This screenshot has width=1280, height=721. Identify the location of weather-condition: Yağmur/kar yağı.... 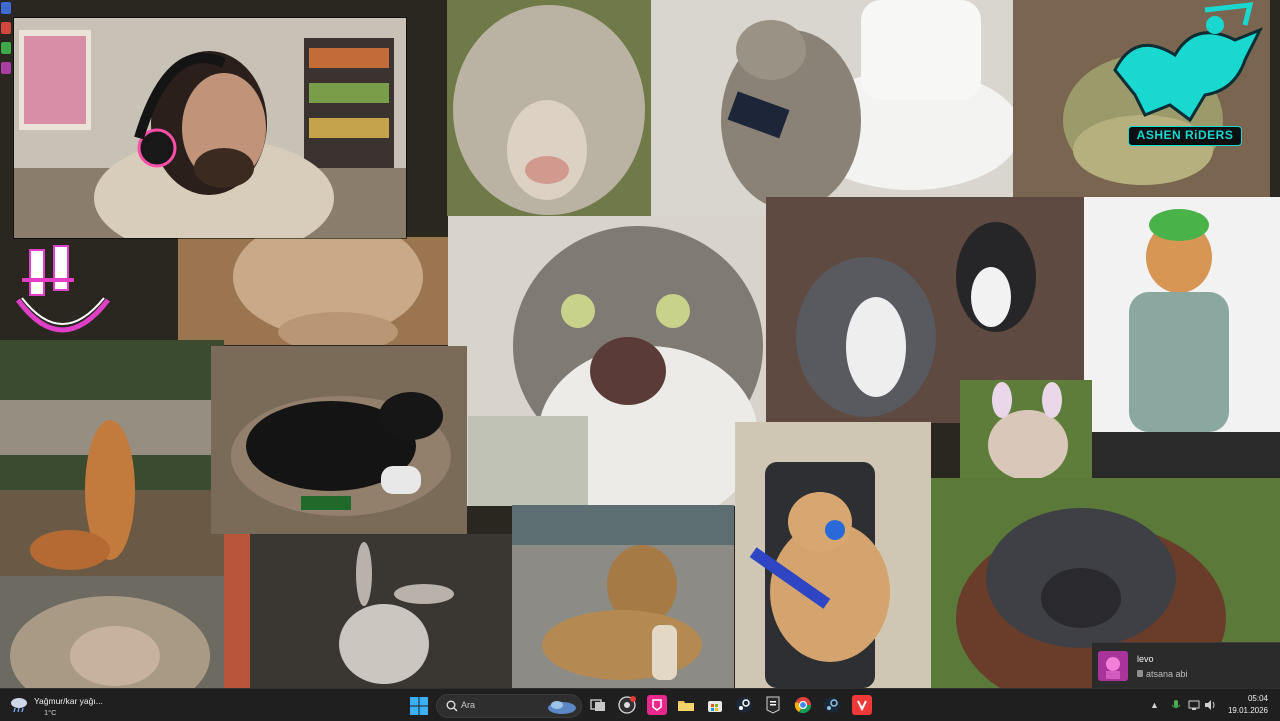
(68, 701).